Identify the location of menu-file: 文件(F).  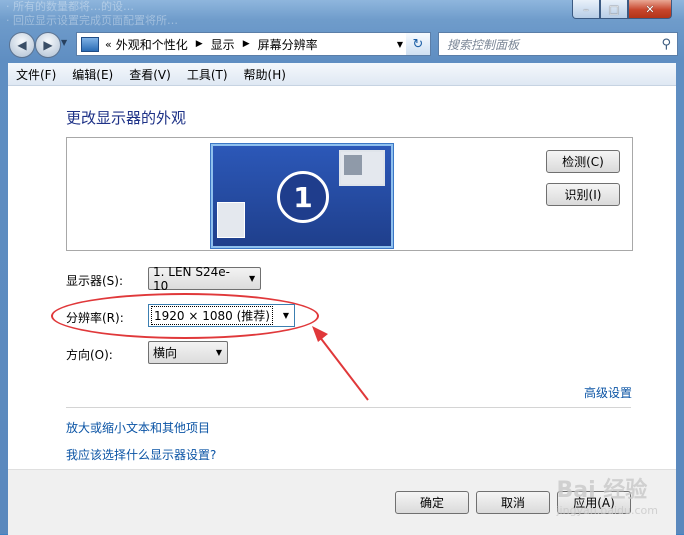
(36, 74).